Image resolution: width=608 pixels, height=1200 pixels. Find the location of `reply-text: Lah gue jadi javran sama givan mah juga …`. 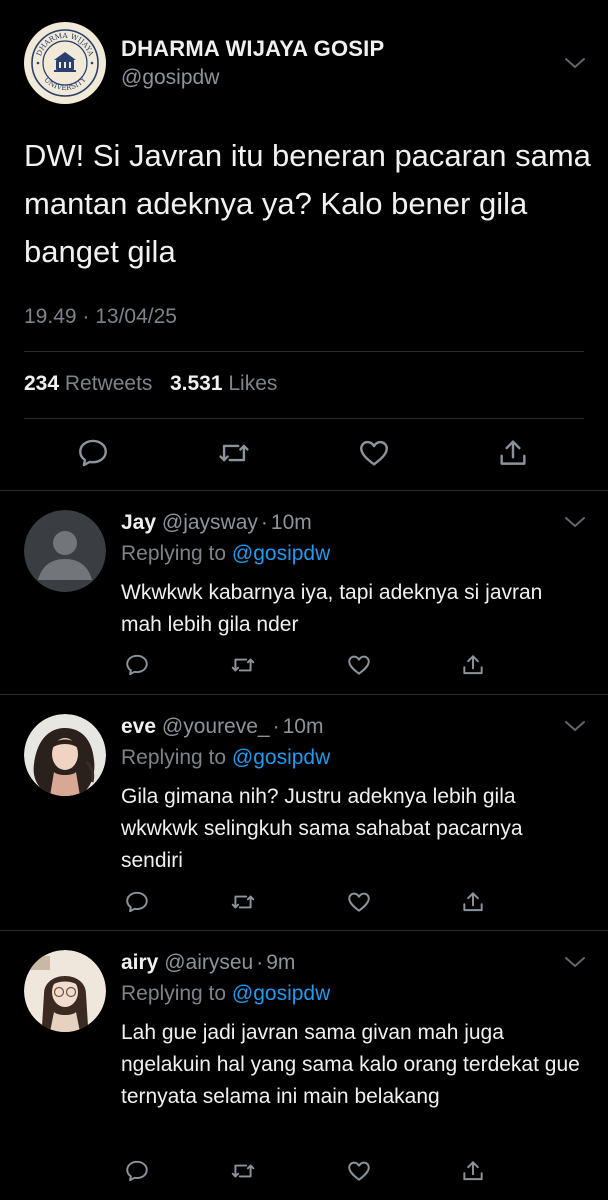

reply-text: Lah gue jadi javran sama givan mah juga … is located at coordinates (350, 1064).